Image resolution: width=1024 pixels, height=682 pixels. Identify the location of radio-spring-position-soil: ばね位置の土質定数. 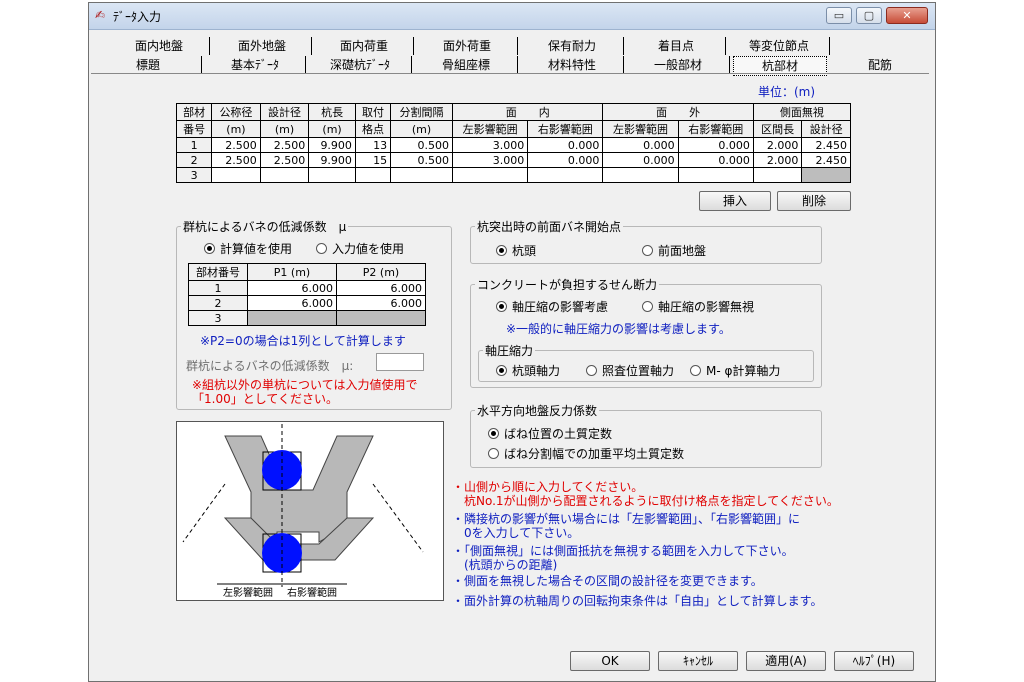
(550, 433).